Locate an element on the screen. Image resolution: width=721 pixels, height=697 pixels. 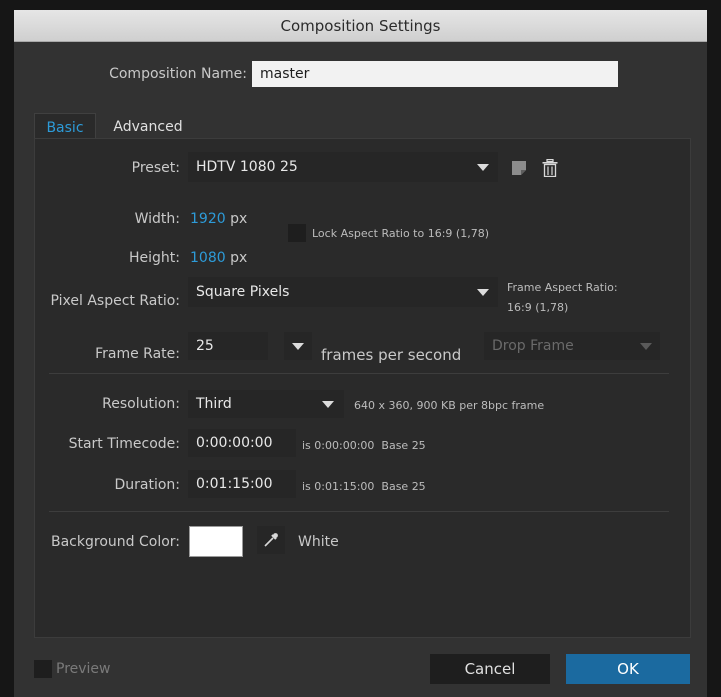
save-preset-icon is located at coordinates (519, 168).